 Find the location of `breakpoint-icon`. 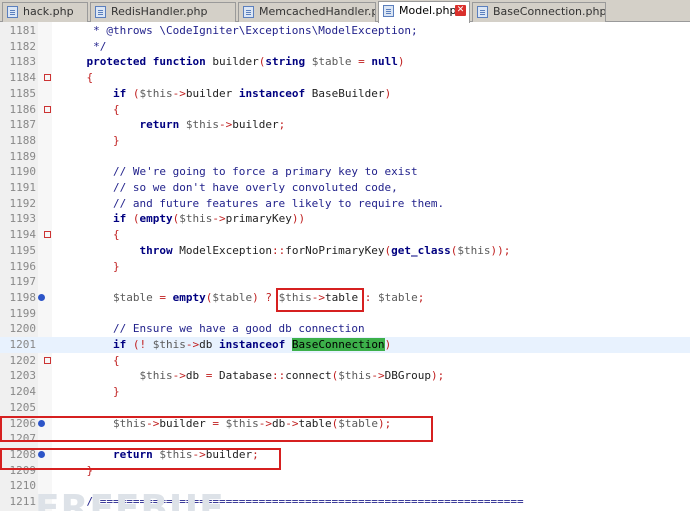

breakpoint-icon is located at coordinates (41, 297).